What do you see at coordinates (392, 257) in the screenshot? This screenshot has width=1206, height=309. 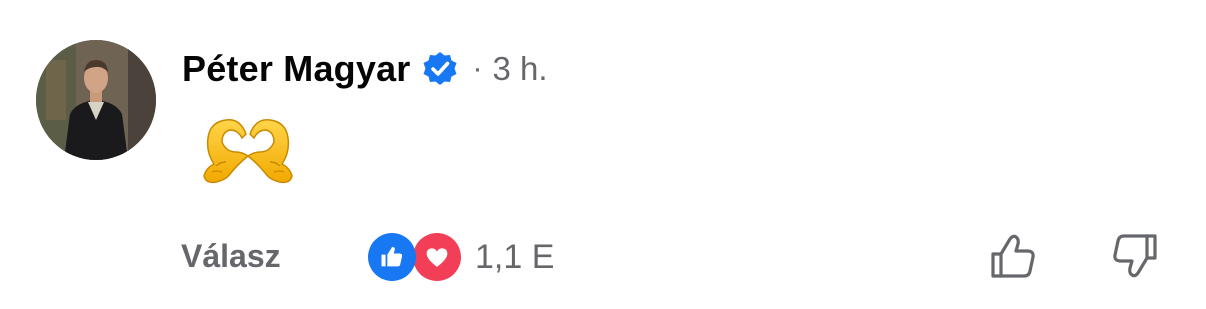 I see `like-reaction-icon` at bounding box center [392, 257].